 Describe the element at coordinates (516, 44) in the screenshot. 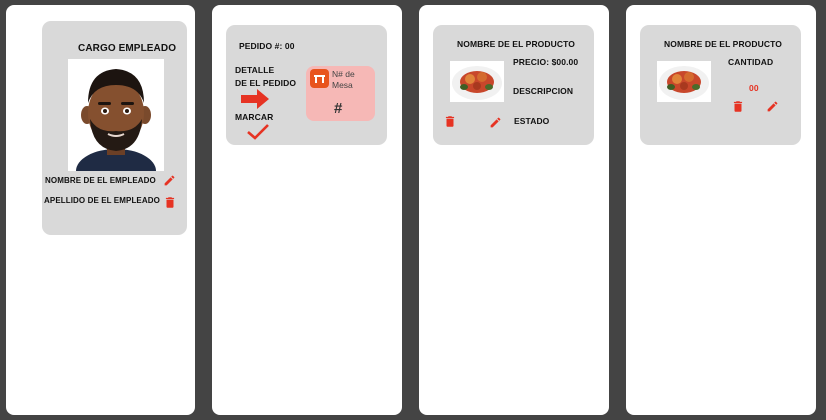

I see `product-name-title: NOMBRE DE EL PRODUCTO` at that location.